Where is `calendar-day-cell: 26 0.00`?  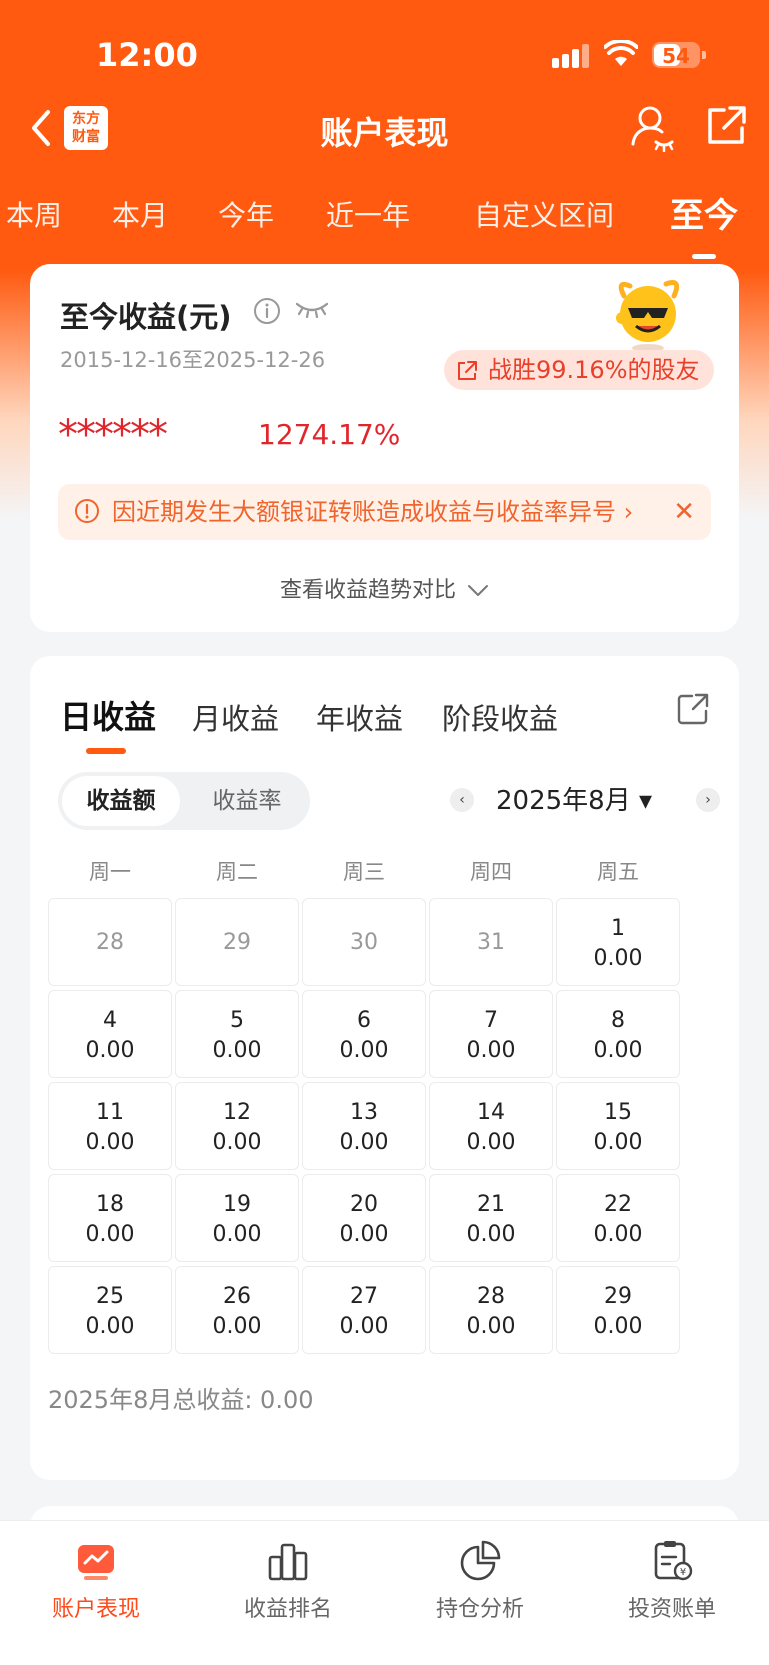 calendar-day-cell: 26 0.00 is located at coordinates (237, 1310).